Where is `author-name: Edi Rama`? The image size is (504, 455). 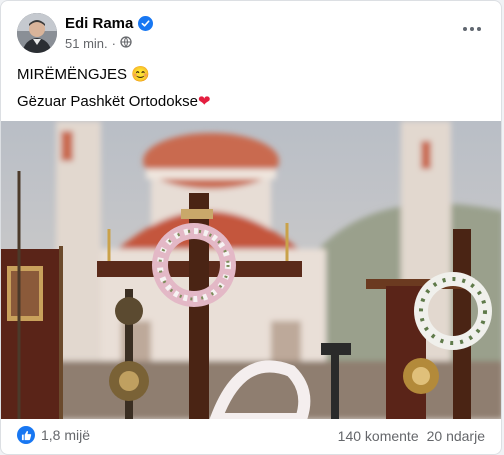
author-name: Edi Rama is located at coordinates (99, 23).